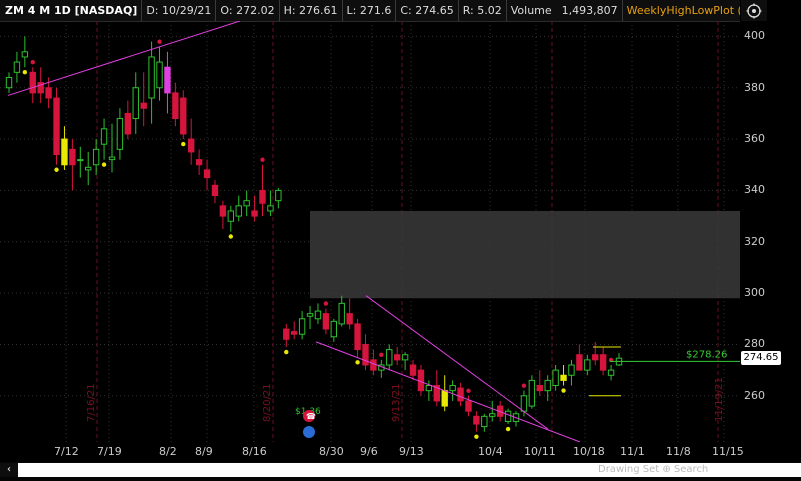 The height and width of the screenshot is (481, 801). I want to click on current-price-tag: 274.65, so click(761, 358).